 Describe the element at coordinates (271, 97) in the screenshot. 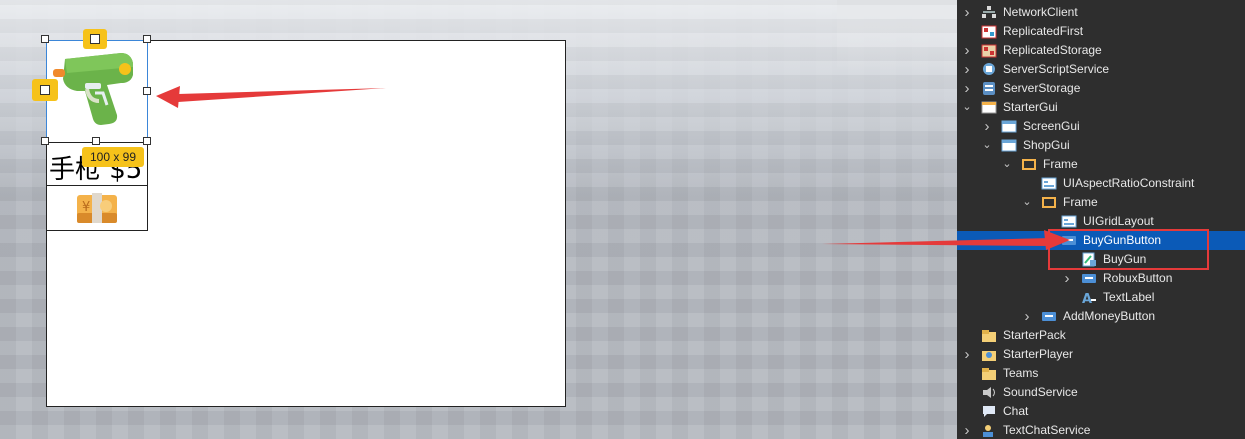

I see `arrow-to-gun-button` at that location.